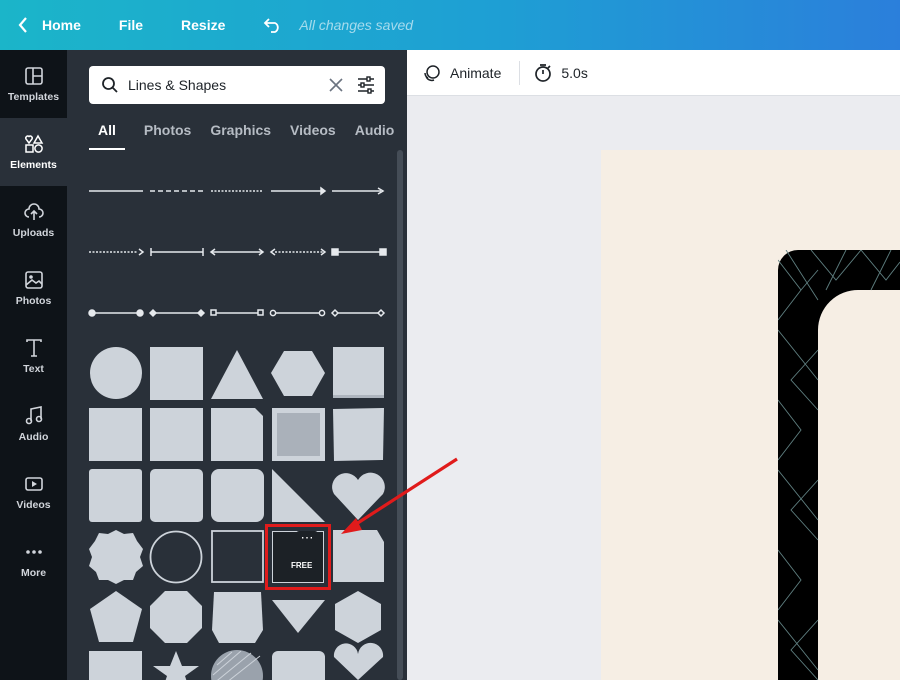 The image size is (900, 680). What do you see at coordinates (176, 373) in the screenshot?
I see `square-shape` at bounding box center [176, 373].